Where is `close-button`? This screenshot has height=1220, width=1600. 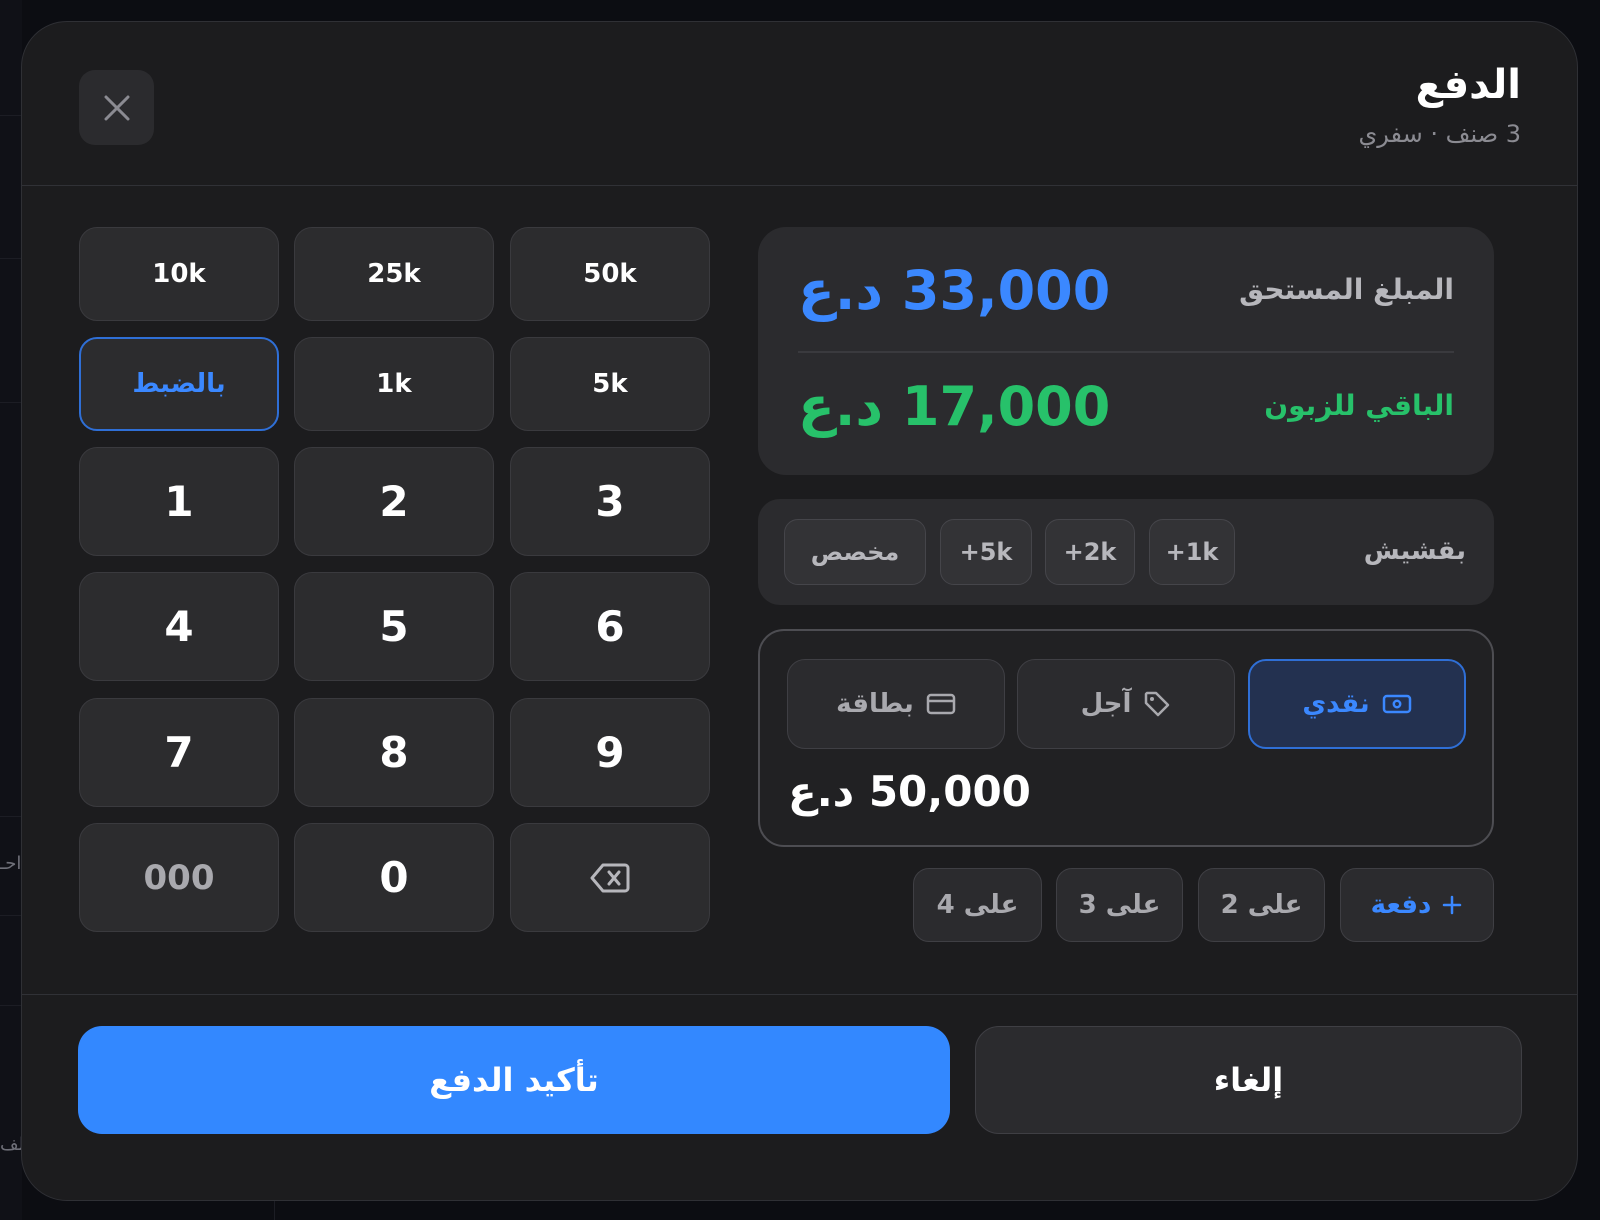 close-button is located at coordinates (116, 107).